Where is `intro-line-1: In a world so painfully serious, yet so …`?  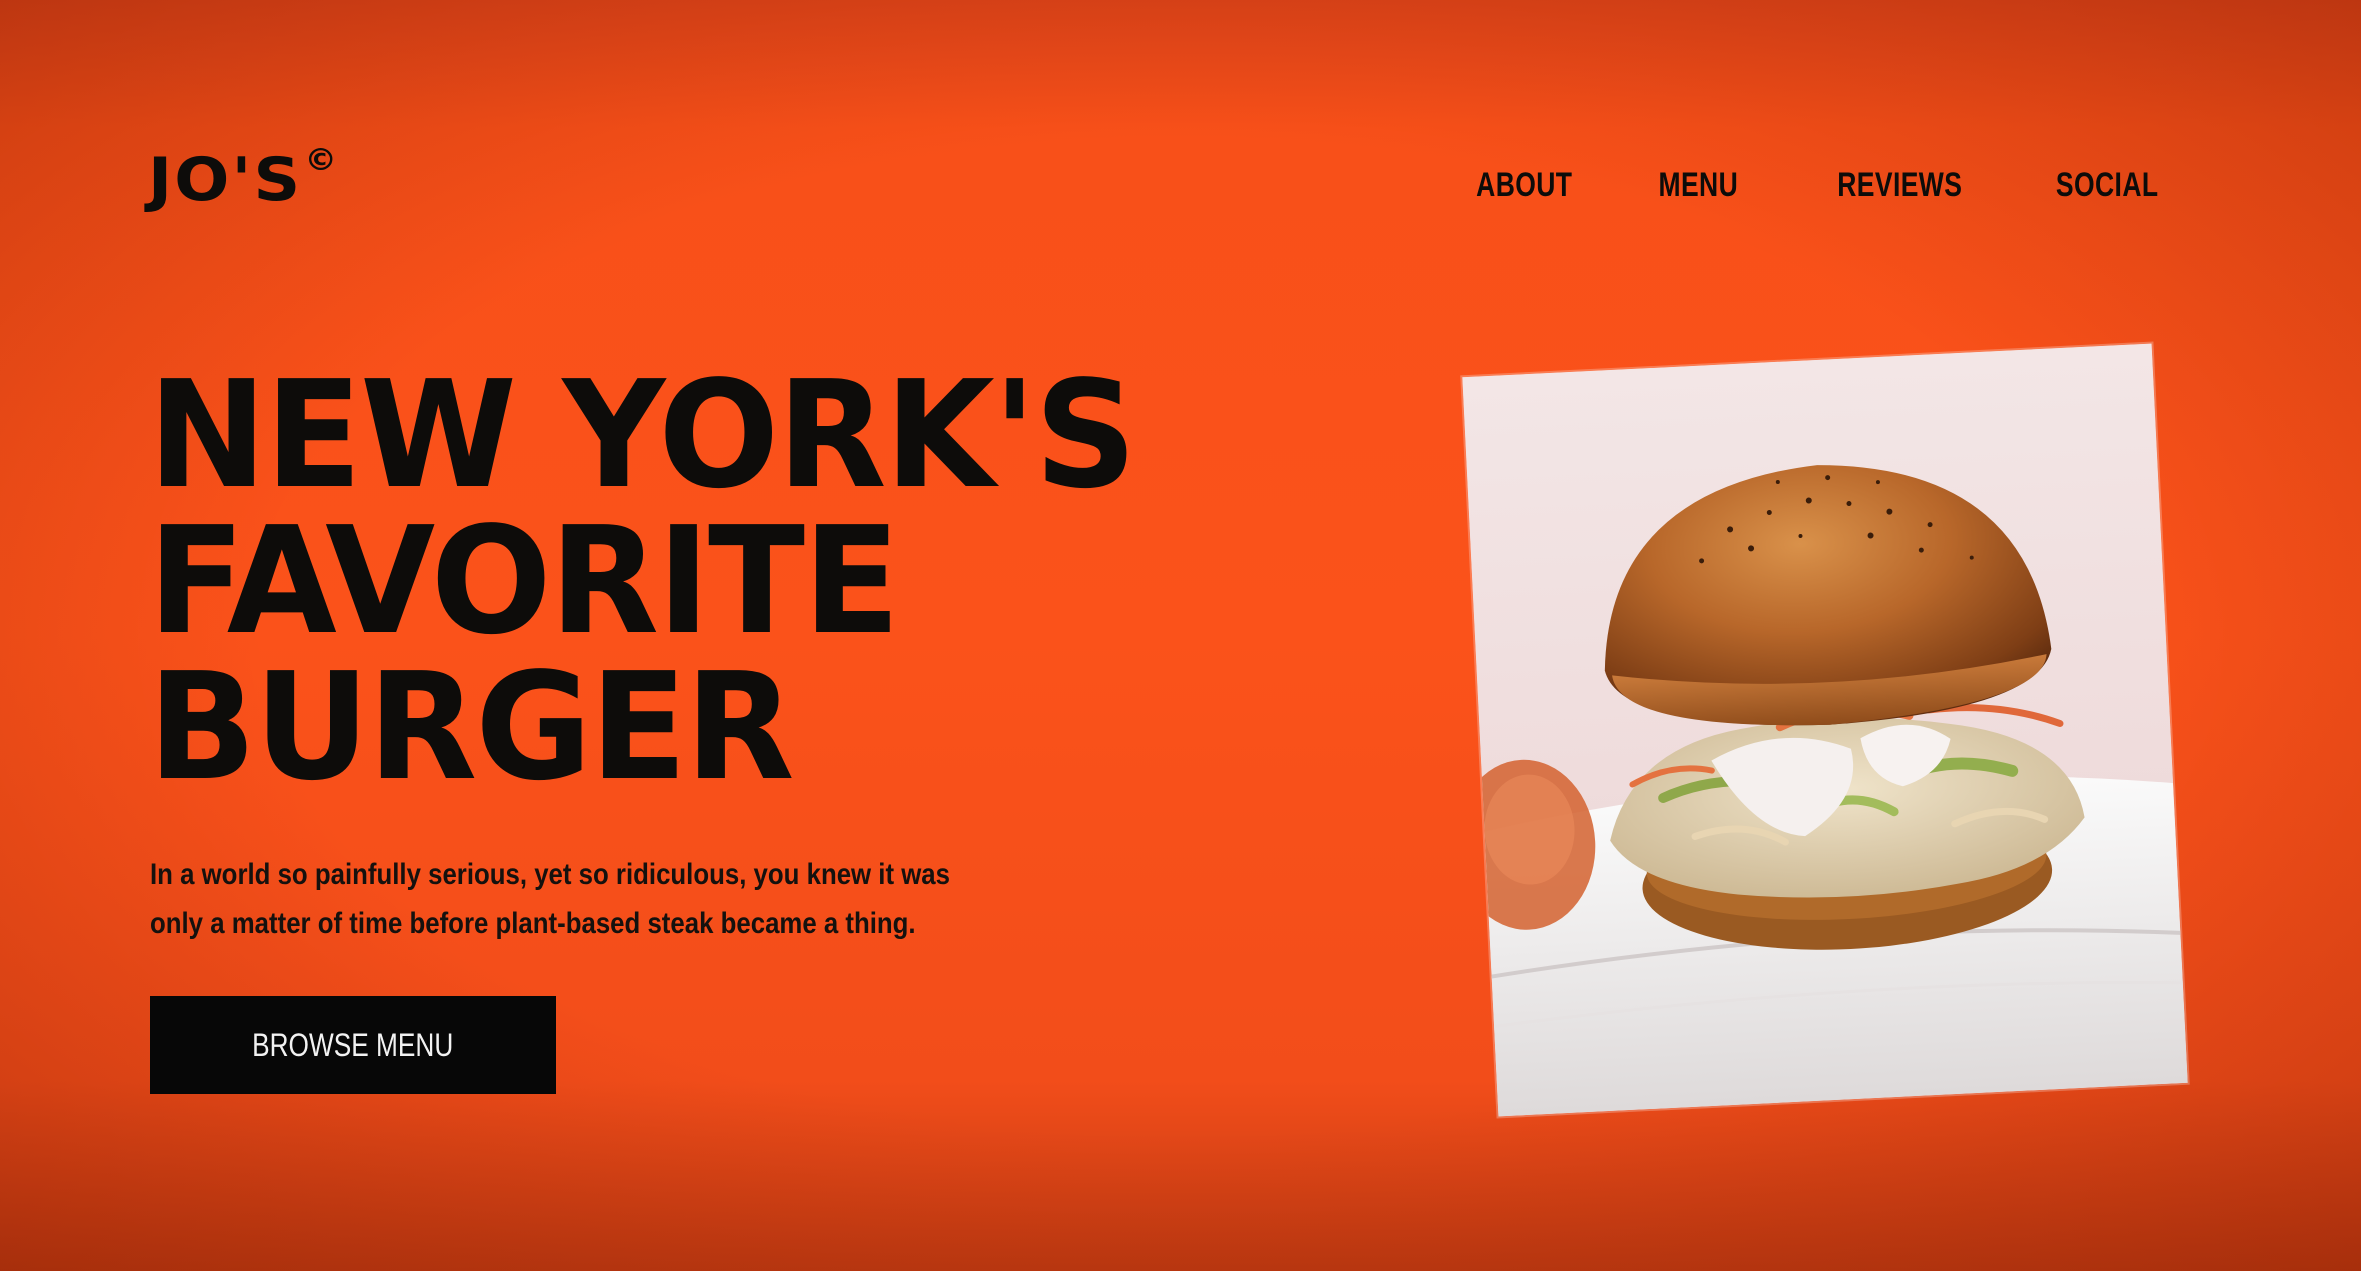
intro-line-1: In a world so painfully serious, yet so … is located at coordinates (550, 874).